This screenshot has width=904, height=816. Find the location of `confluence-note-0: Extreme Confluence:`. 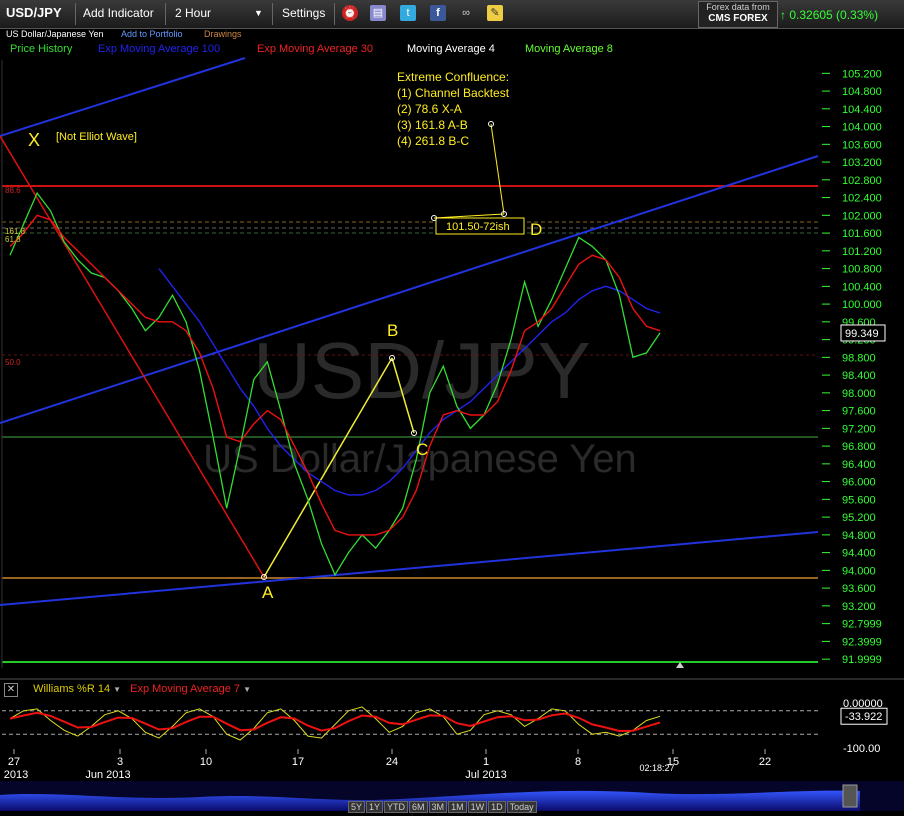

confluence-note-0: Extreme Confluence: is located at coordinates (453, 77).